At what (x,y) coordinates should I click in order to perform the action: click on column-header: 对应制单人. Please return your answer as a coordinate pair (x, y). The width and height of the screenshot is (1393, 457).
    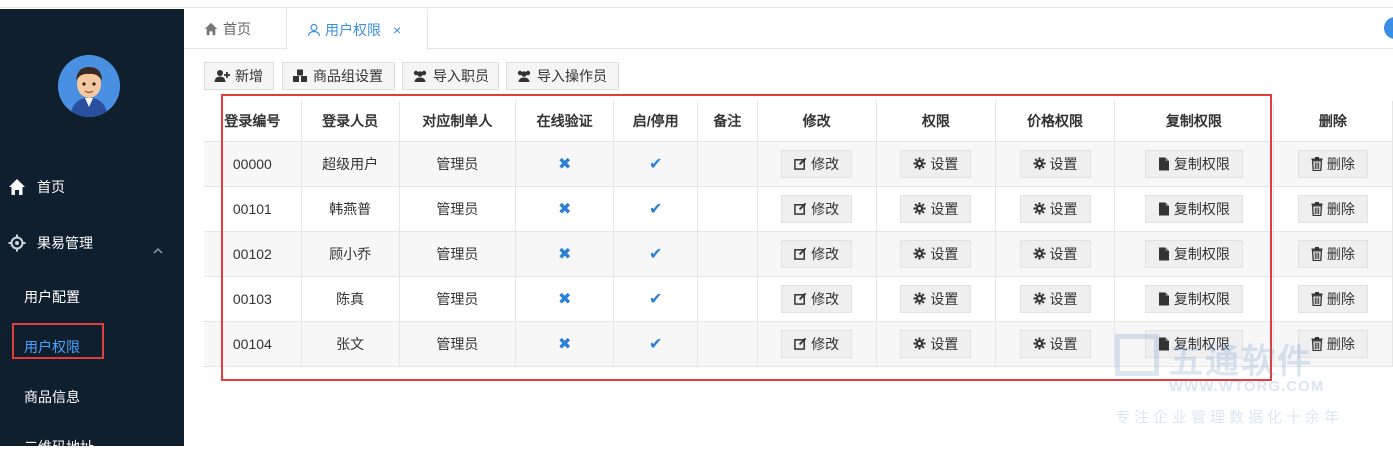
    Looking at the image, I should click on (458, 121).